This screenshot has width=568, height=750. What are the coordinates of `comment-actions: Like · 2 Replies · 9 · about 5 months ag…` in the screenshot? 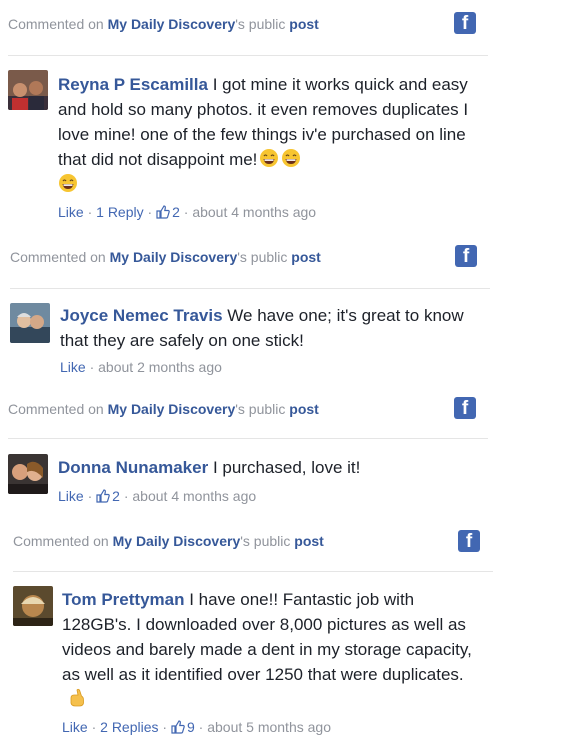 It's located at (196, 727).